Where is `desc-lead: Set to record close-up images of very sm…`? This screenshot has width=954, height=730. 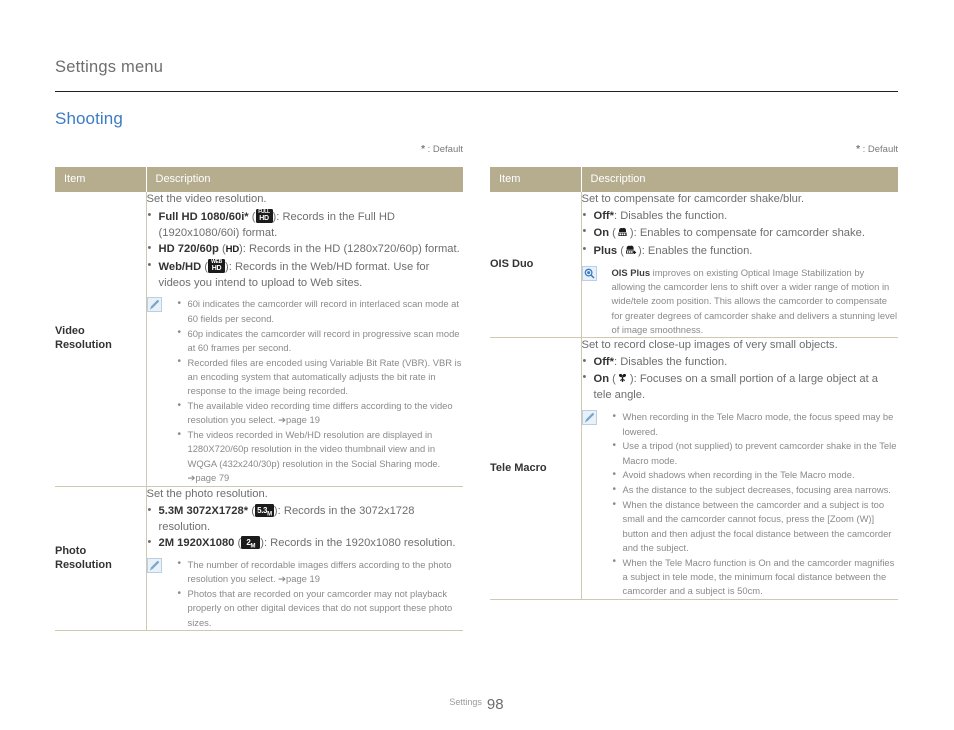
desc-lead: Set to record close-up images of very sm… is located at coordinates (709, 345).